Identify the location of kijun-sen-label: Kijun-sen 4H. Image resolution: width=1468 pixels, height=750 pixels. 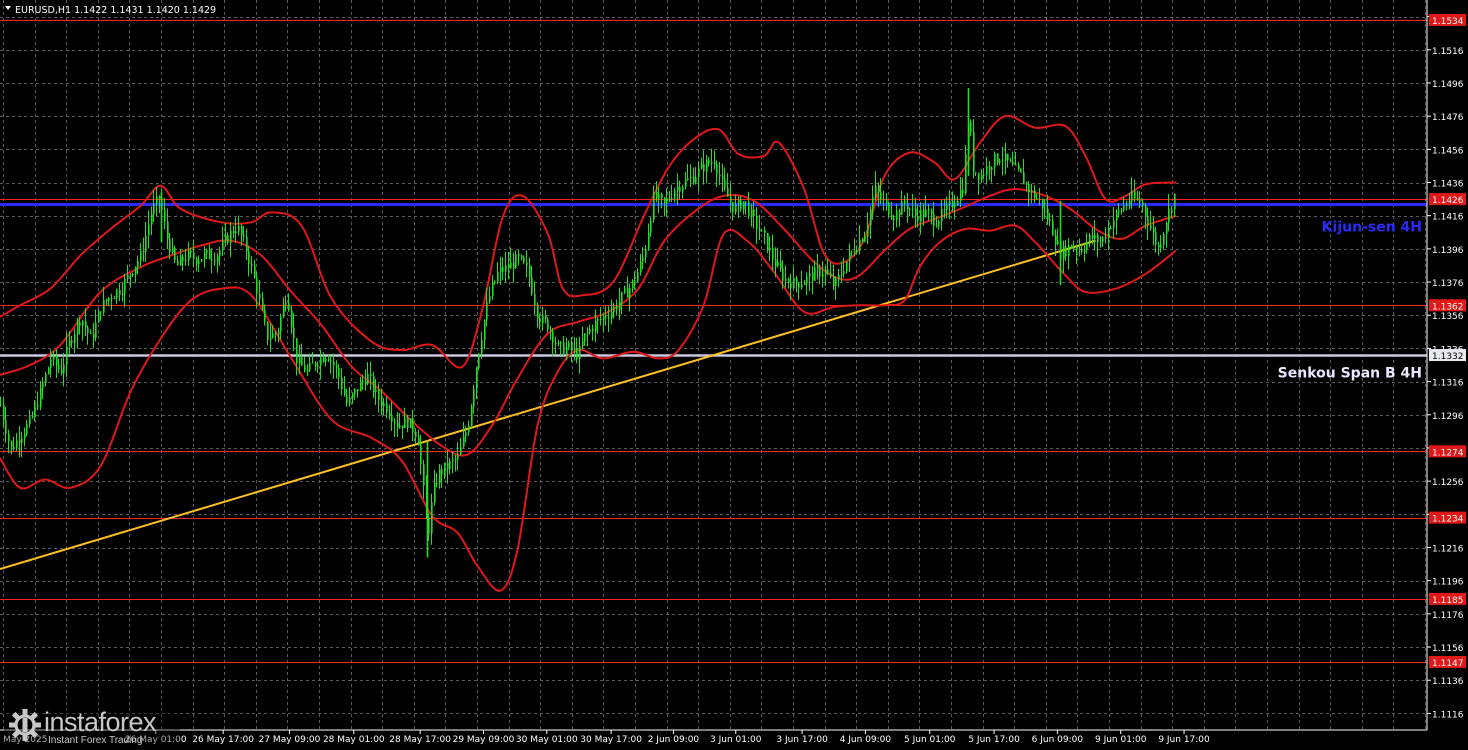
(1372, 228).